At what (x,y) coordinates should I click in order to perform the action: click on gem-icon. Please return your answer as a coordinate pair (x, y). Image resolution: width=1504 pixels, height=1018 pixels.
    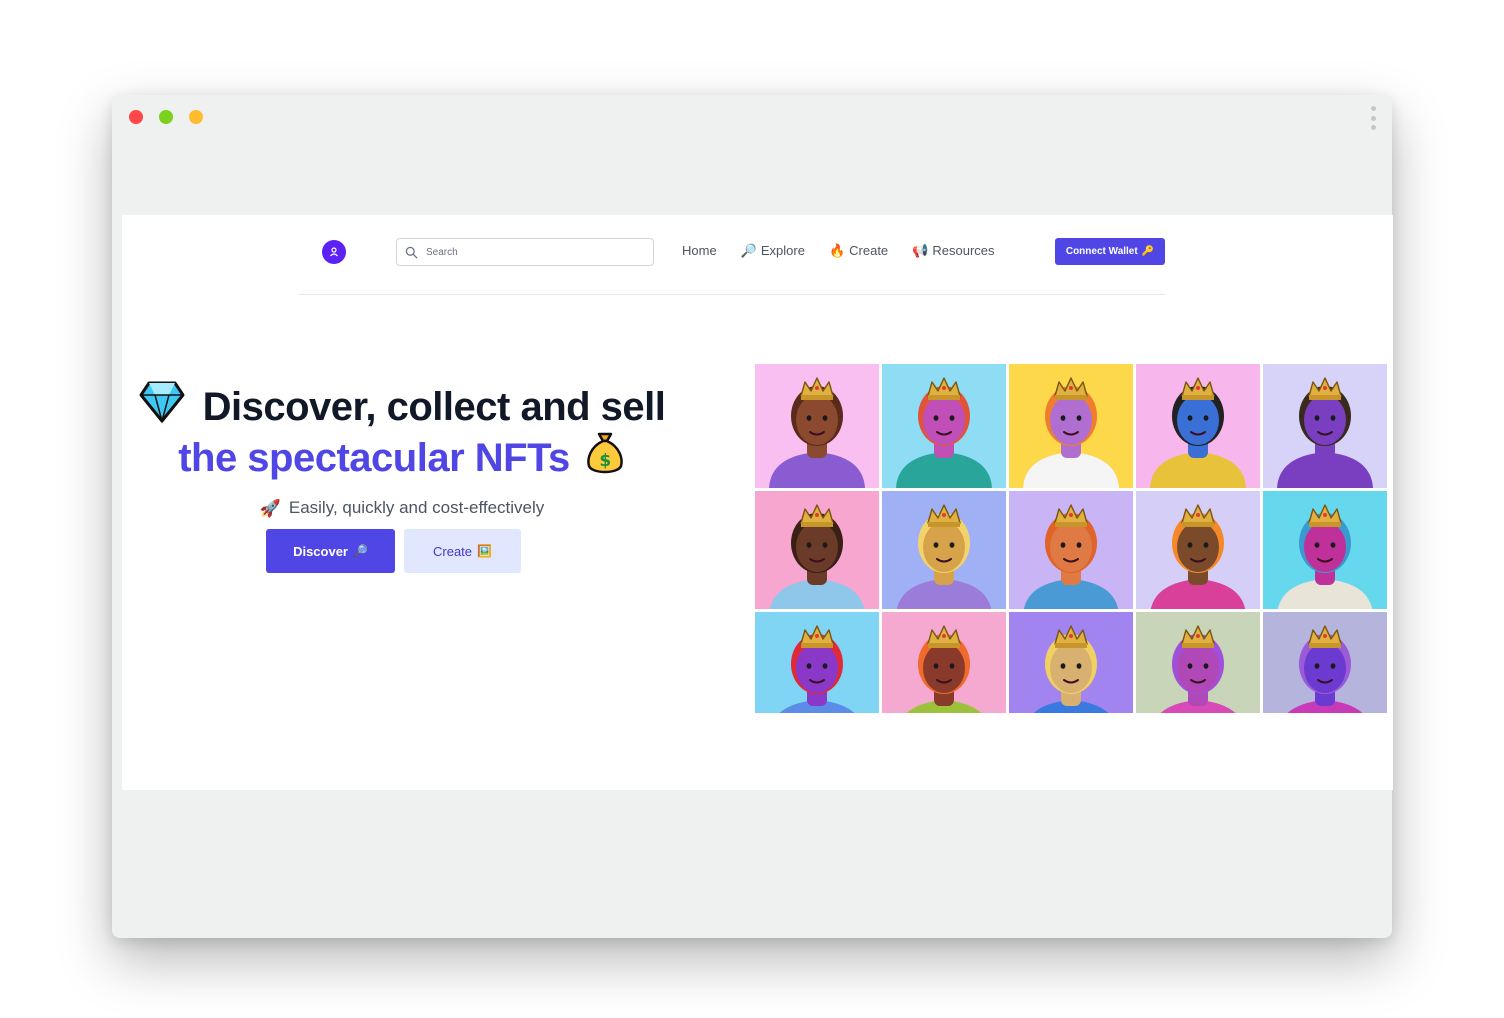
    Looking at the image, I should click on (162, 402).